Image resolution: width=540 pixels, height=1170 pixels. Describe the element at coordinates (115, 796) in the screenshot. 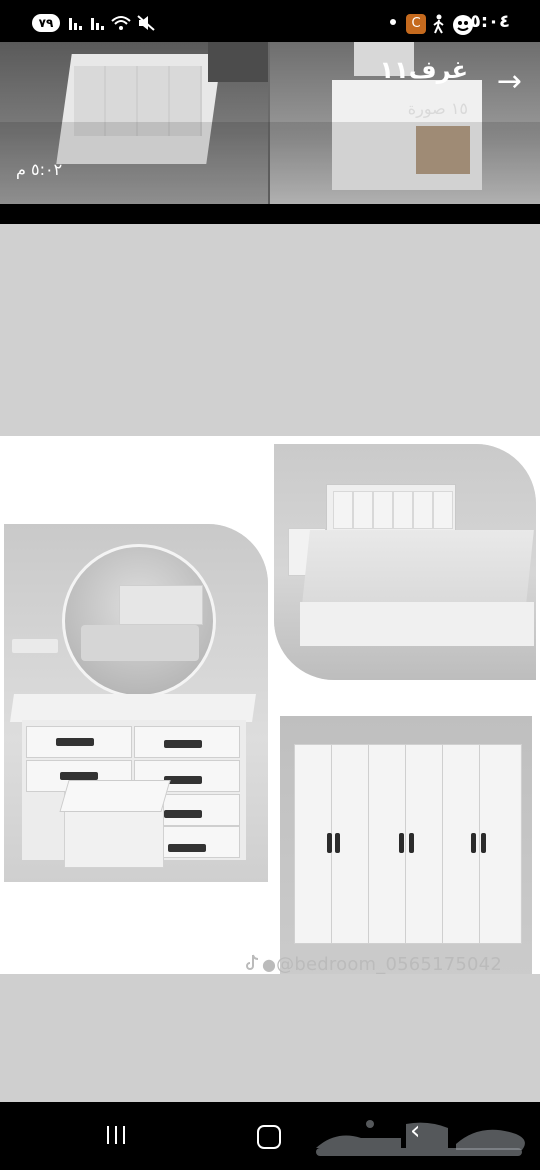

I see `stool-seat` at that location.